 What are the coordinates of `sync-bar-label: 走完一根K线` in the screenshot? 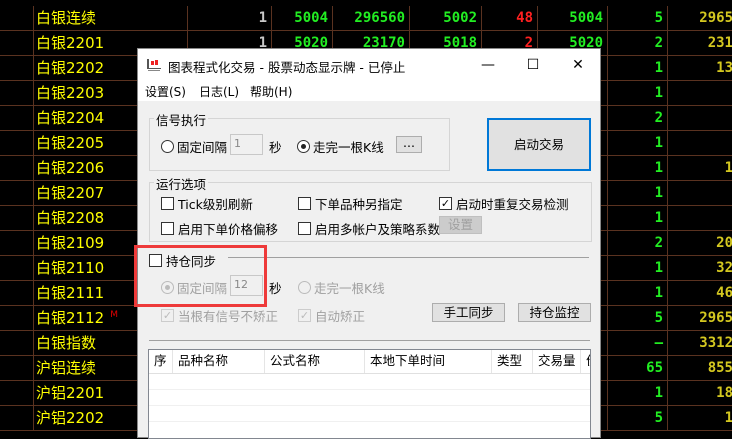 It's located at (349, 288).